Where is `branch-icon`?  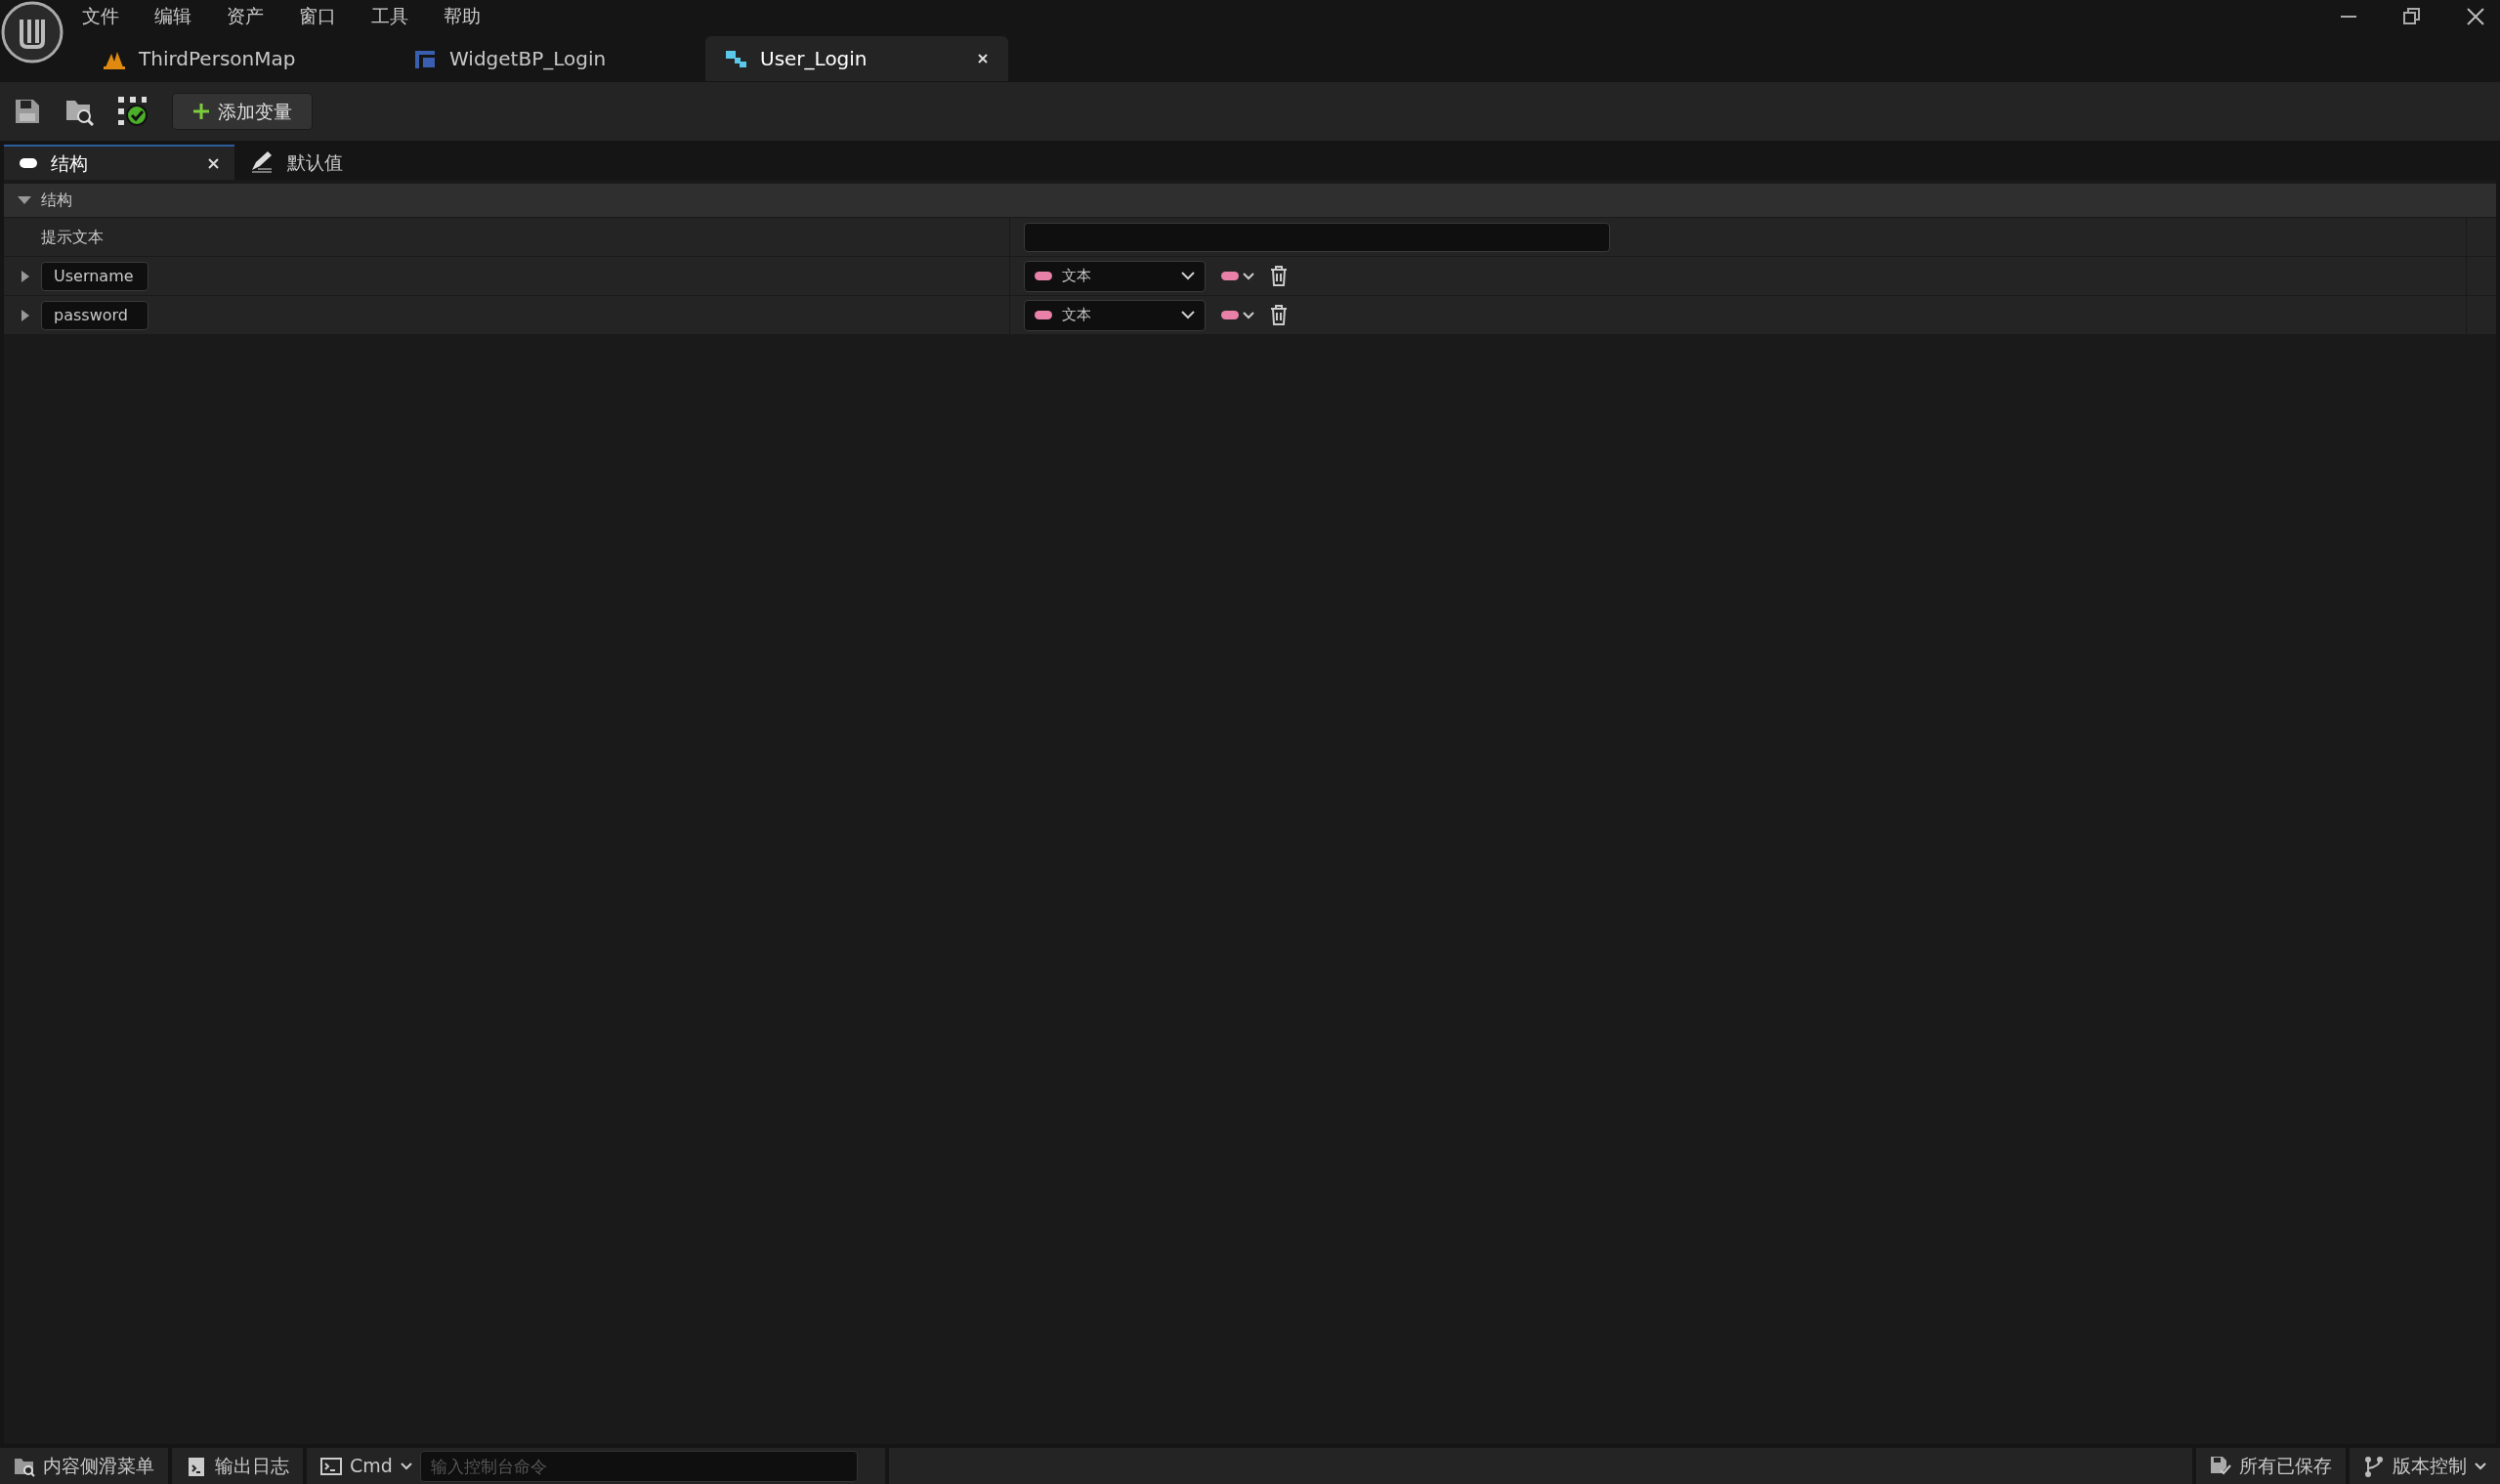
branch-icon is located at coordinates (2374, 1466).